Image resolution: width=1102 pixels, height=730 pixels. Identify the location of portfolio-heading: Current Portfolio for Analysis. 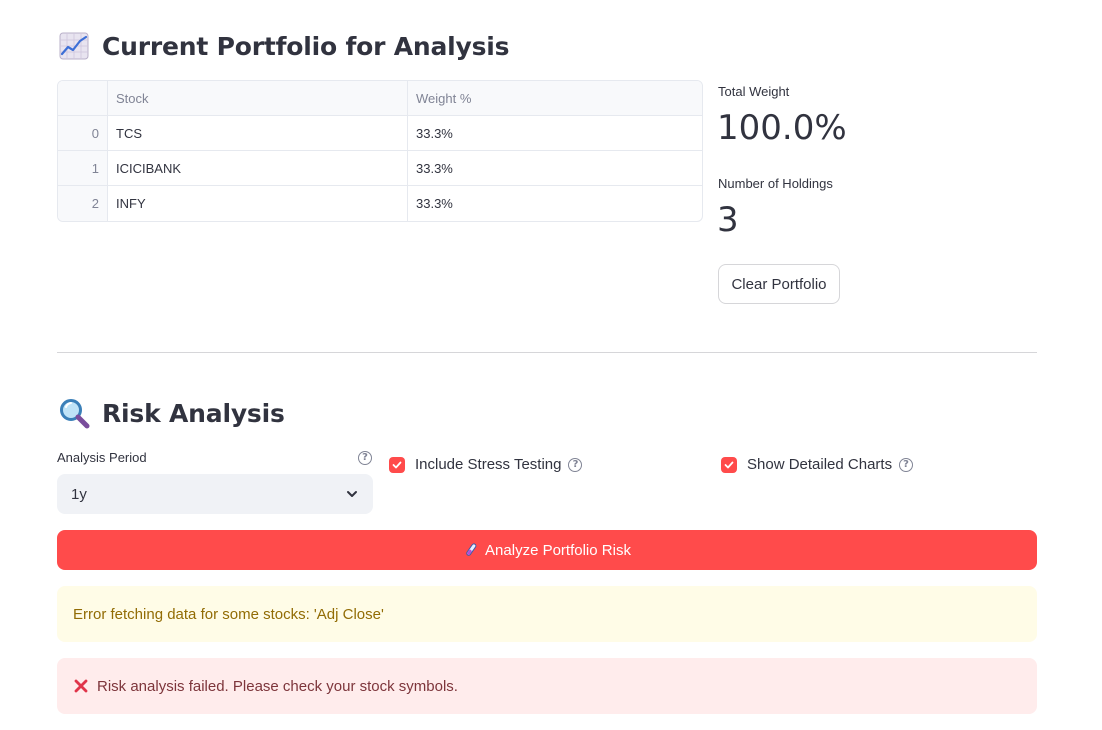
(284, 46).